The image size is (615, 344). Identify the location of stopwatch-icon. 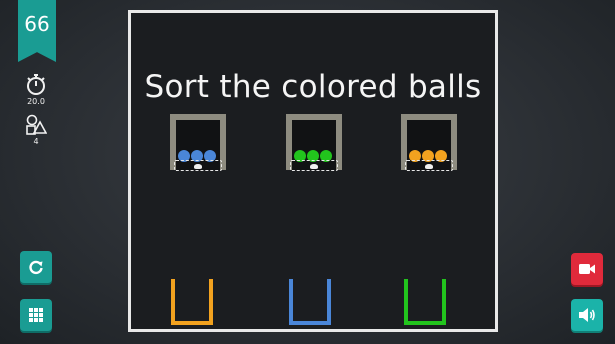
(36, 84).